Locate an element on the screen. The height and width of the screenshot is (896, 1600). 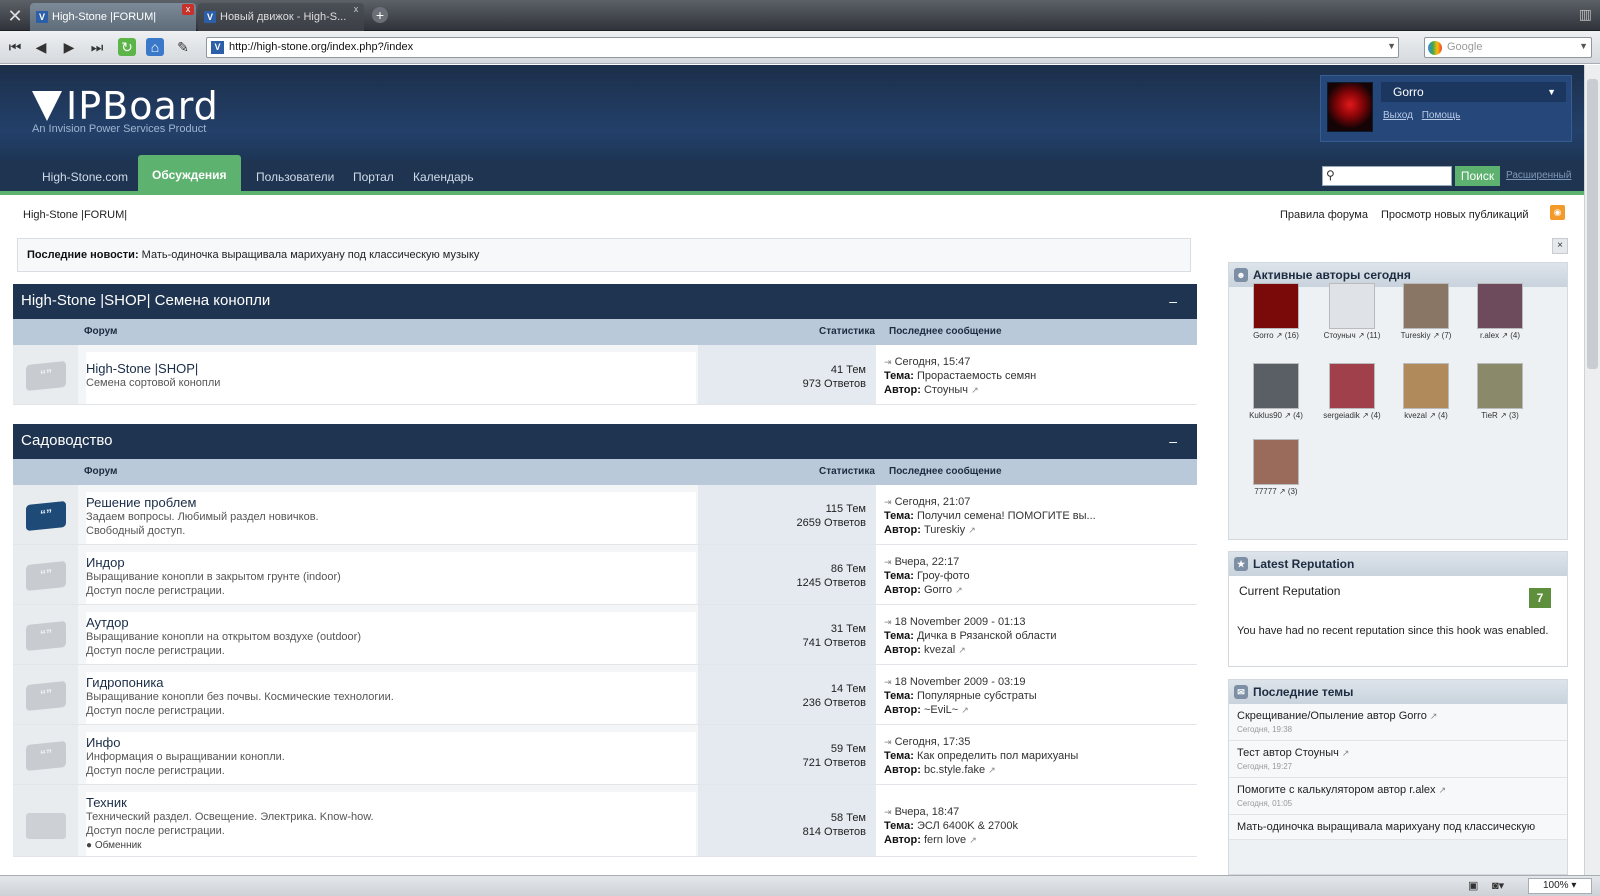
author-item: r.alex ↗ (4) is located at coordinates (1500, 311).